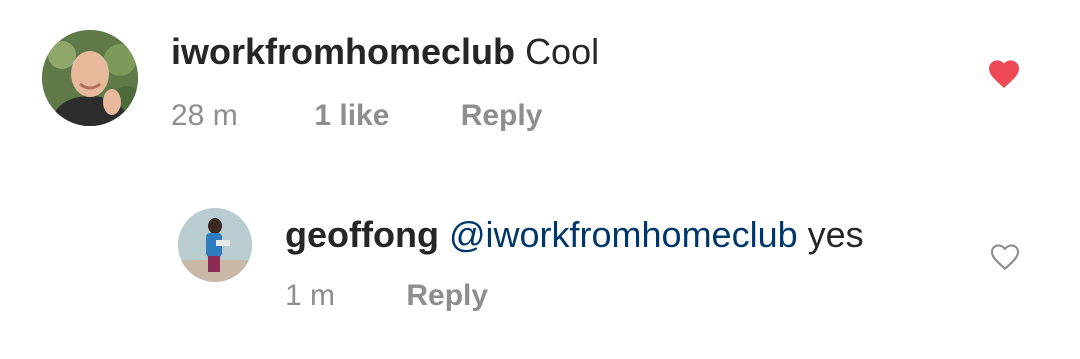 This screenshot has width=1080, height=359. What do you see at coordinates (1004, 73) in the screenshot?
I see `heart-filled-icon` at bounding box center [1004, 73].